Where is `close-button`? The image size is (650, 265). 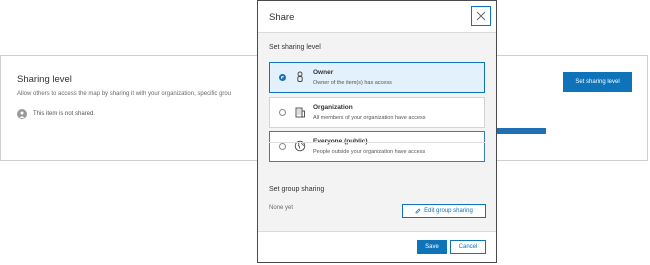 close-button is located at coordinates (481, 16).